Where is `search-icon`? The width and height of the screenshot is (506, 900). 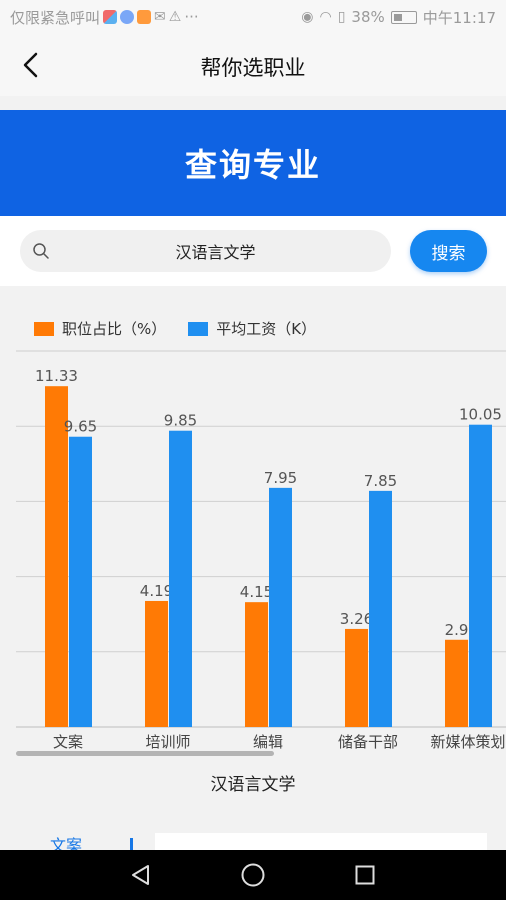 search-icon is located at coordinates (41, 251).